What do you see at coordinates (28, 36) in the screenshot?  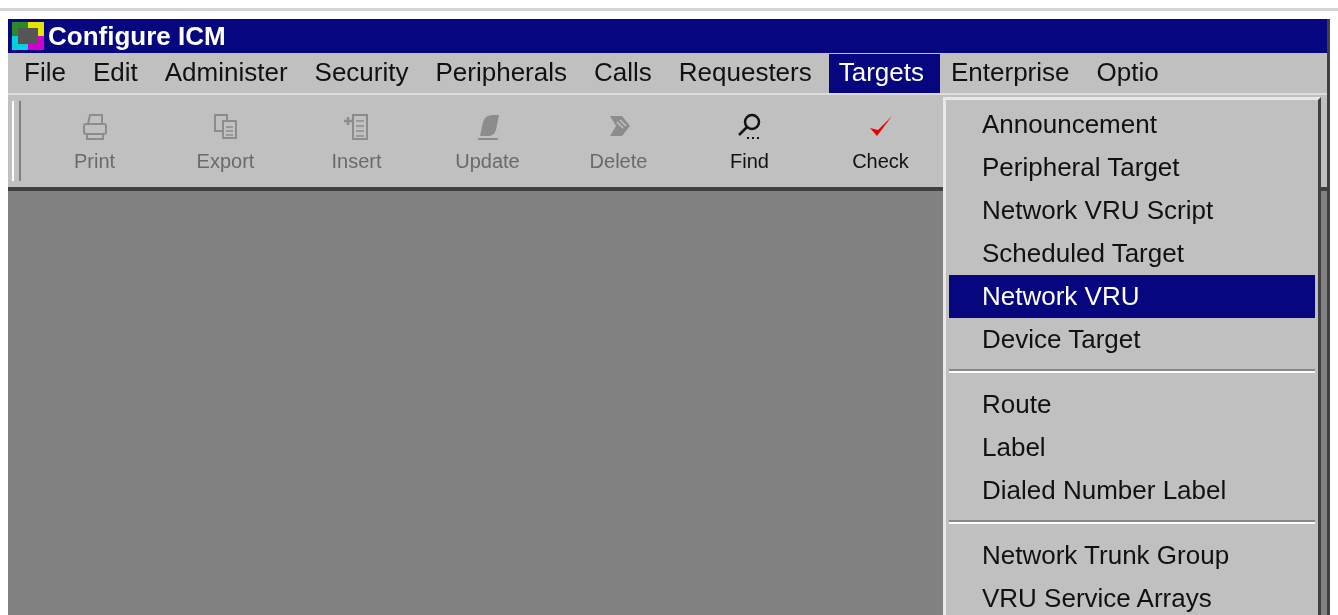 I see `app-icon` at bounding box center [28, 36].